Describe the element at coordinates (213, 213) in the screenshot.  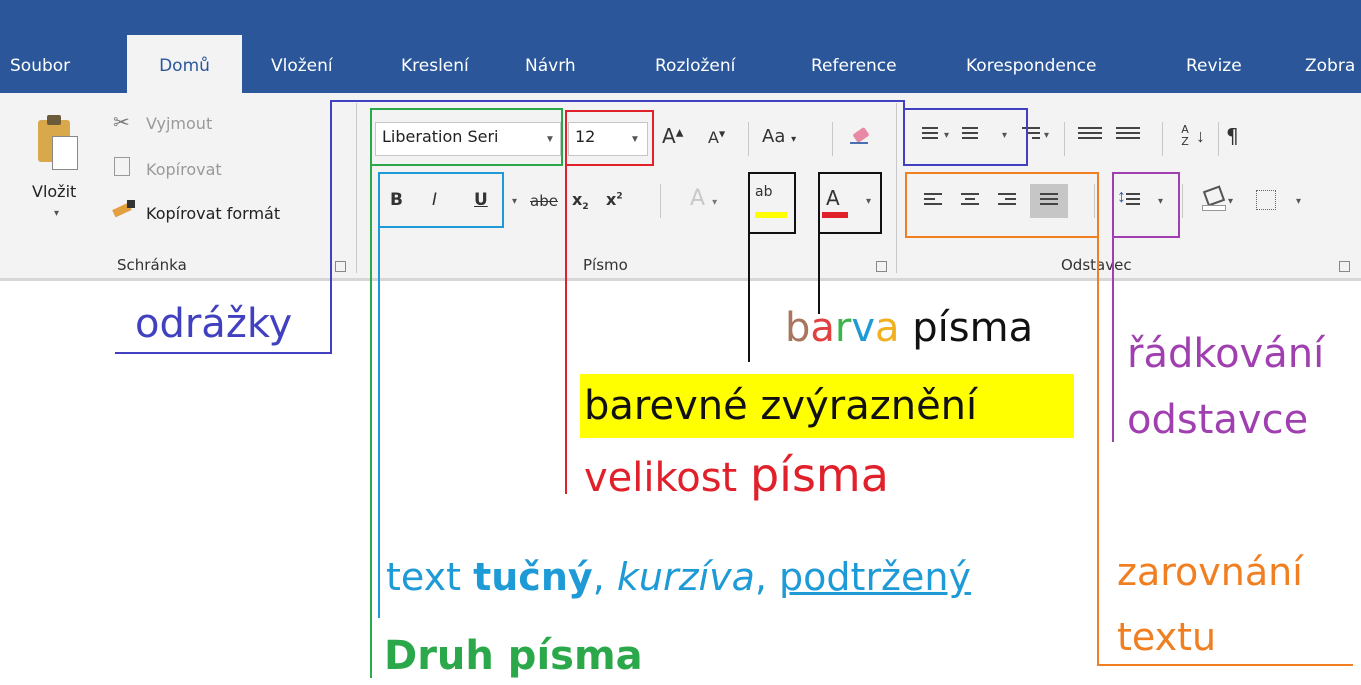
I see `format-painter-button: Kopírovat formát` at that location.